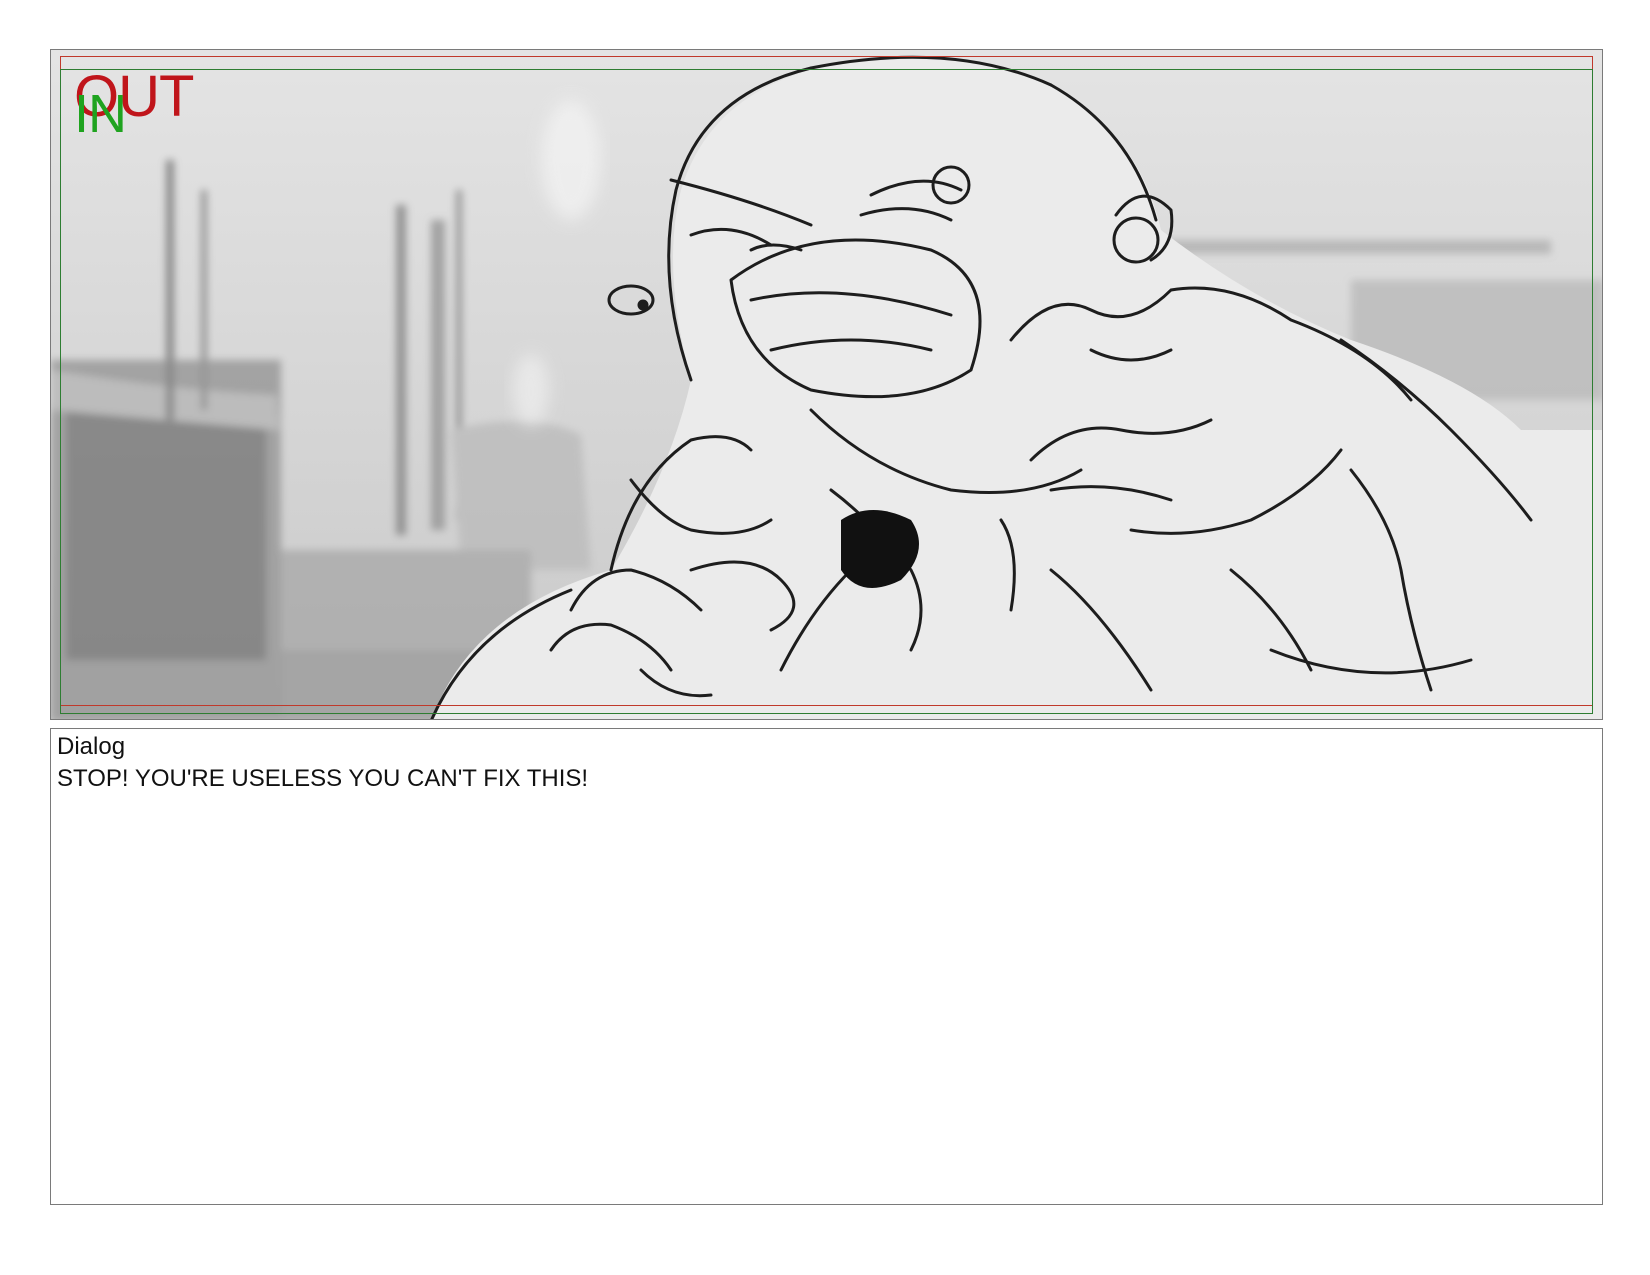 Image resolution: width=1650 pixels, height=1275 pixels. I want to click on dialog-text: STOP! YOU'RE USELESS YOU CAN'T FIX THIS!, so click(323, 778).